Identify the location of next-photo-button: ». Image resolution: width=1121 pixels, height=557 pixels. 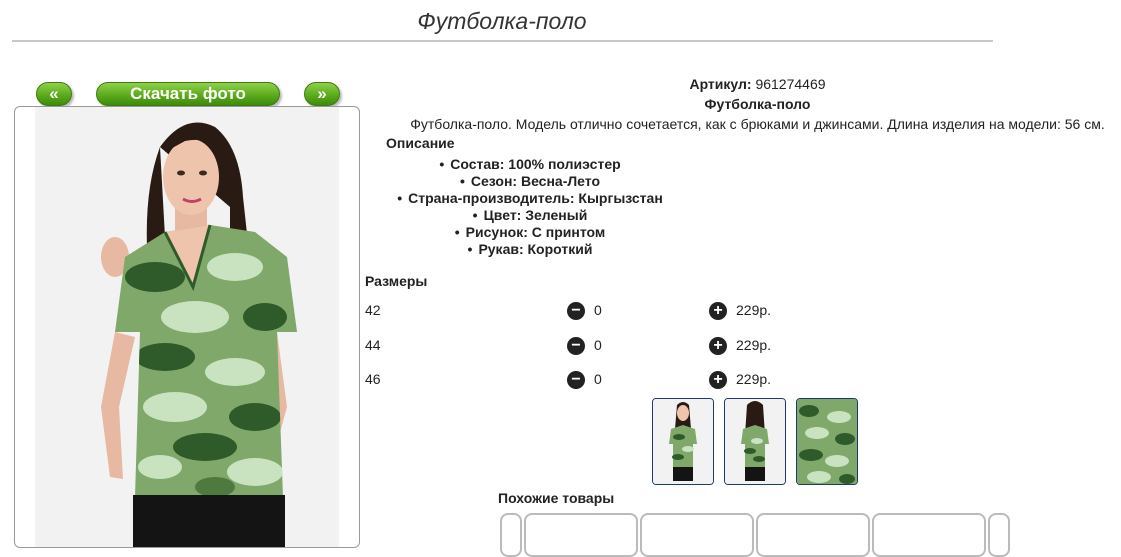
(322, 94).